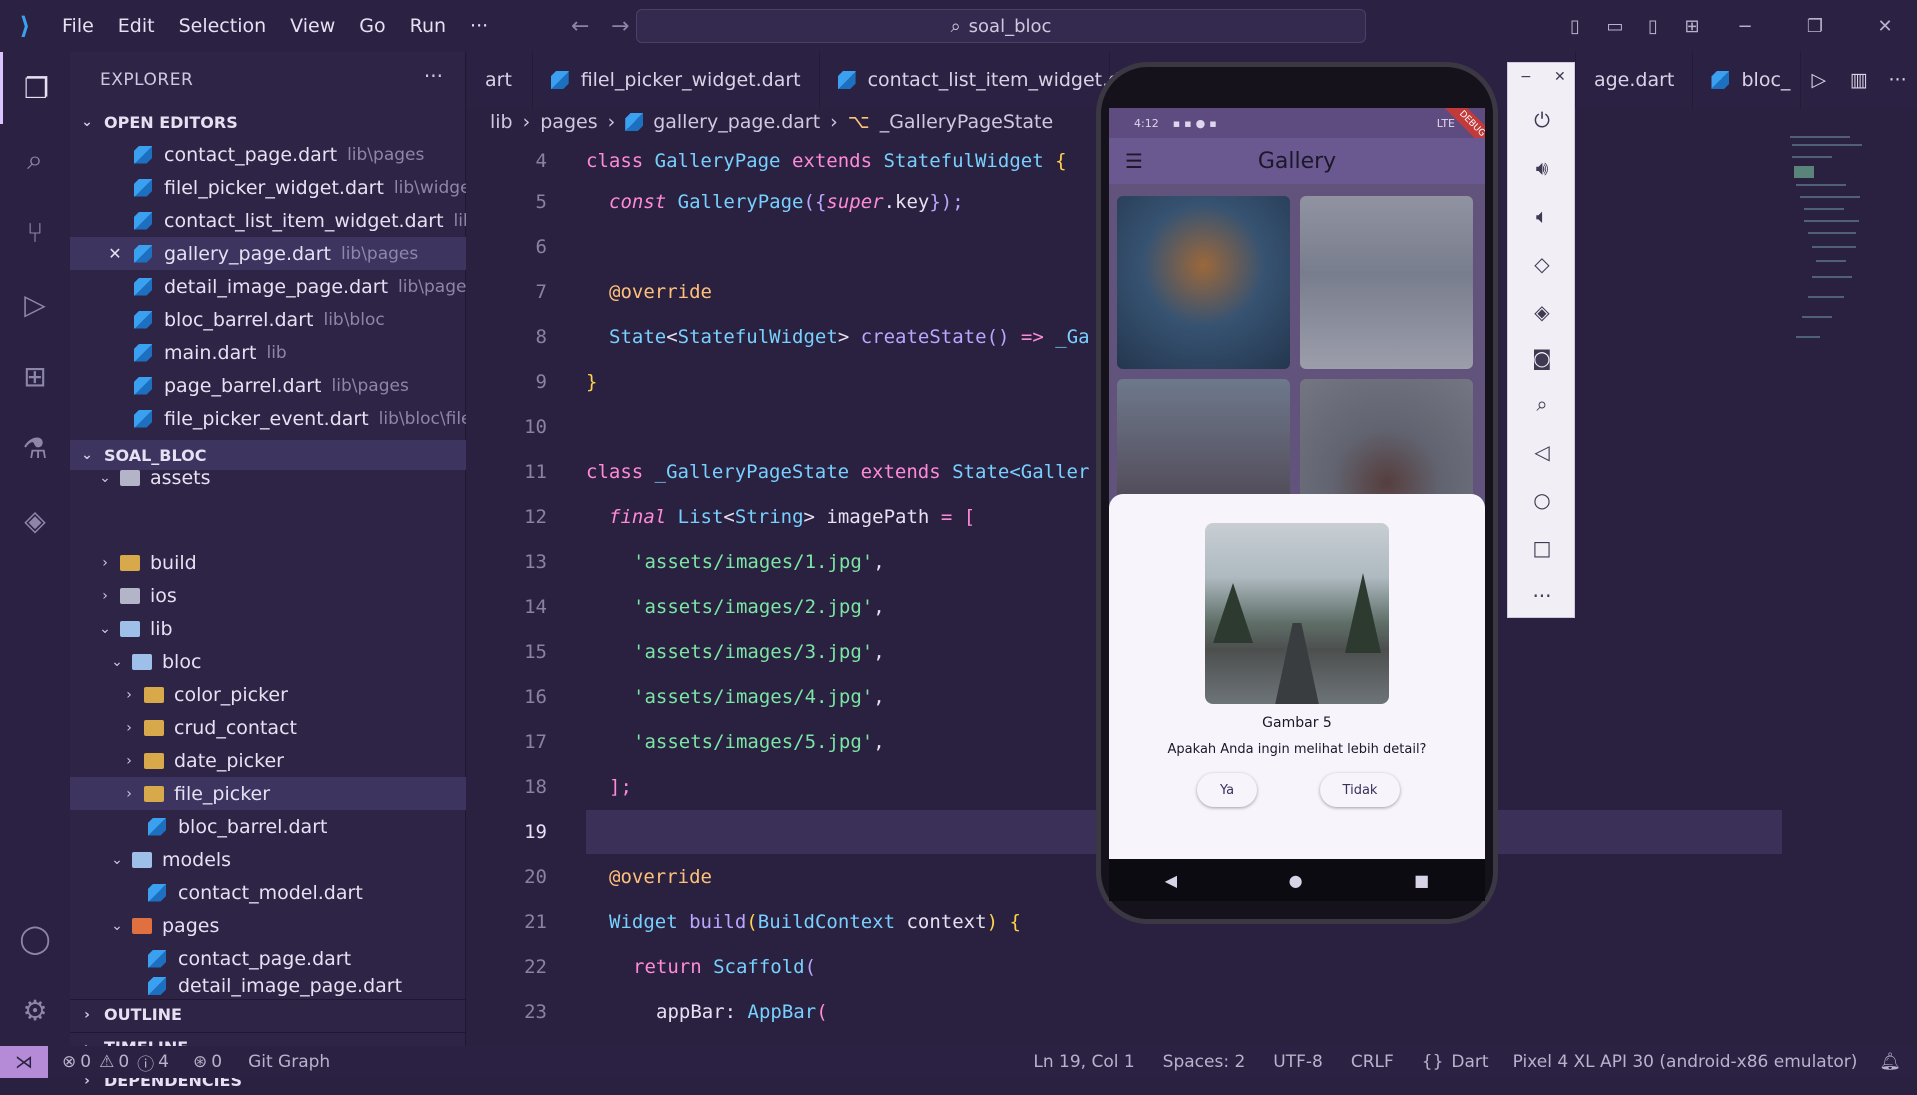 The height and width of the screenshot is (1095, 1917). Describe the element at coordinates (1542, 404) in the screenshot. I see `zoom-icon: ⌕` at that location.